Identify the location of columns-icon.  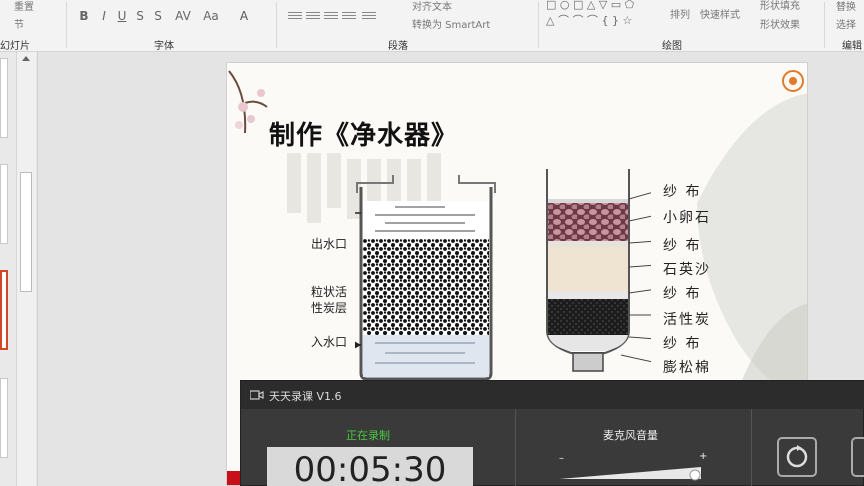
(369, 16).